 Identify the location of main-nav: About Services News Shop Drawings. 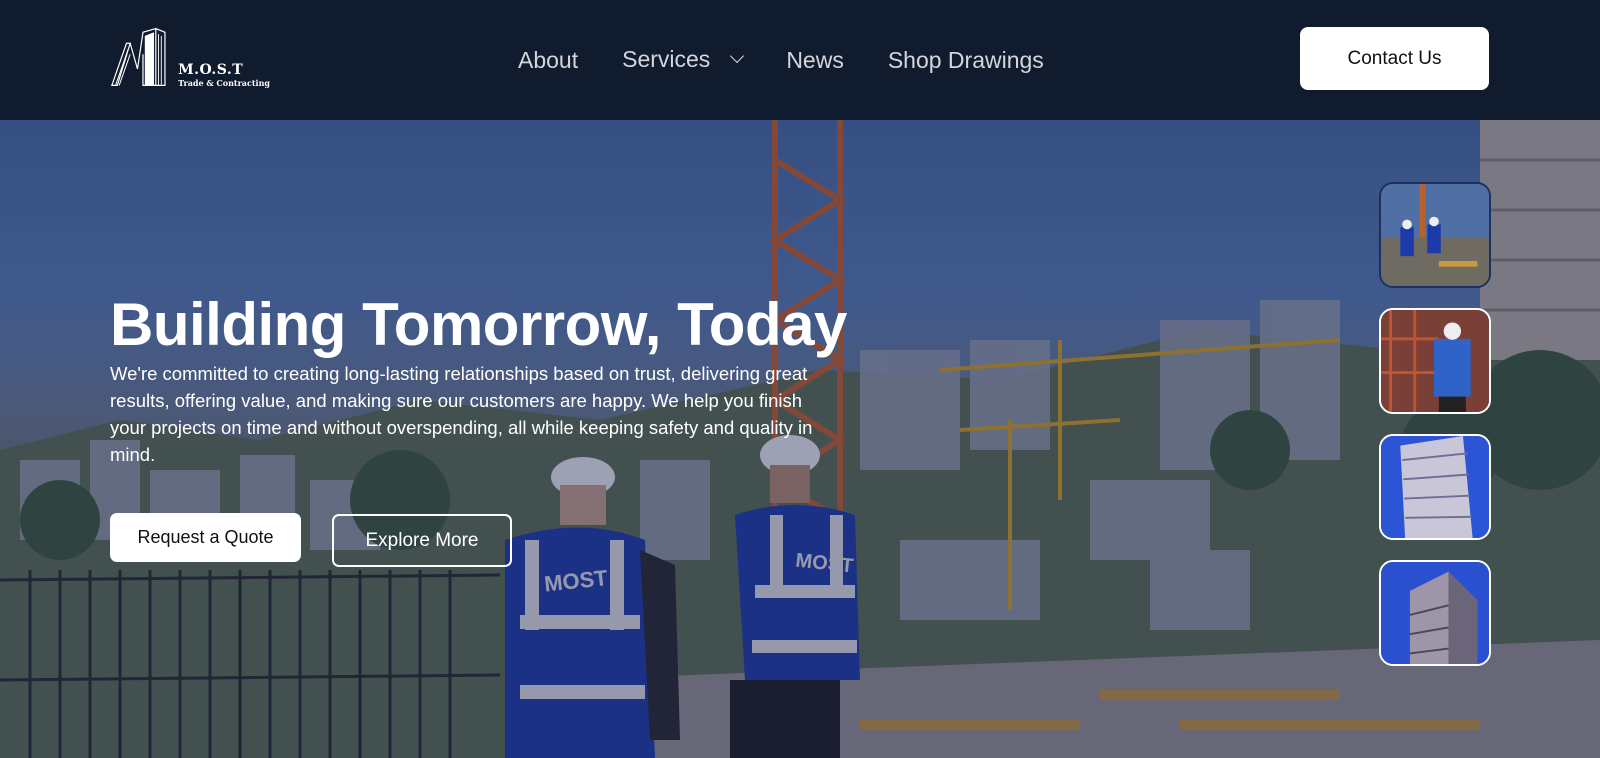
(803, 60).